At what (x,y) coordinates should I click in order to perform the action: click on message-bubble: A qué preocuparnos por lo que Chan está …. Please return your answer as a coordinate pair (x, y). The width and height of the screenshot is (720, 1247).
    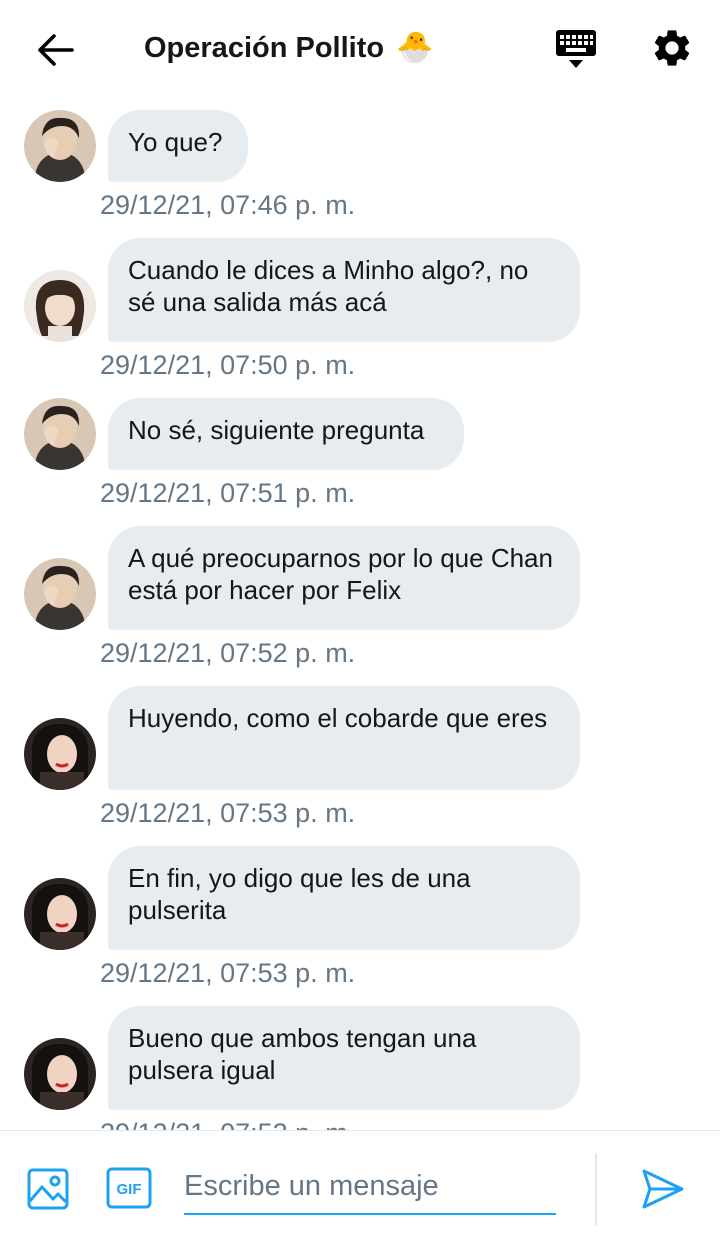
    Looking at the image, I should click on (344, 578).